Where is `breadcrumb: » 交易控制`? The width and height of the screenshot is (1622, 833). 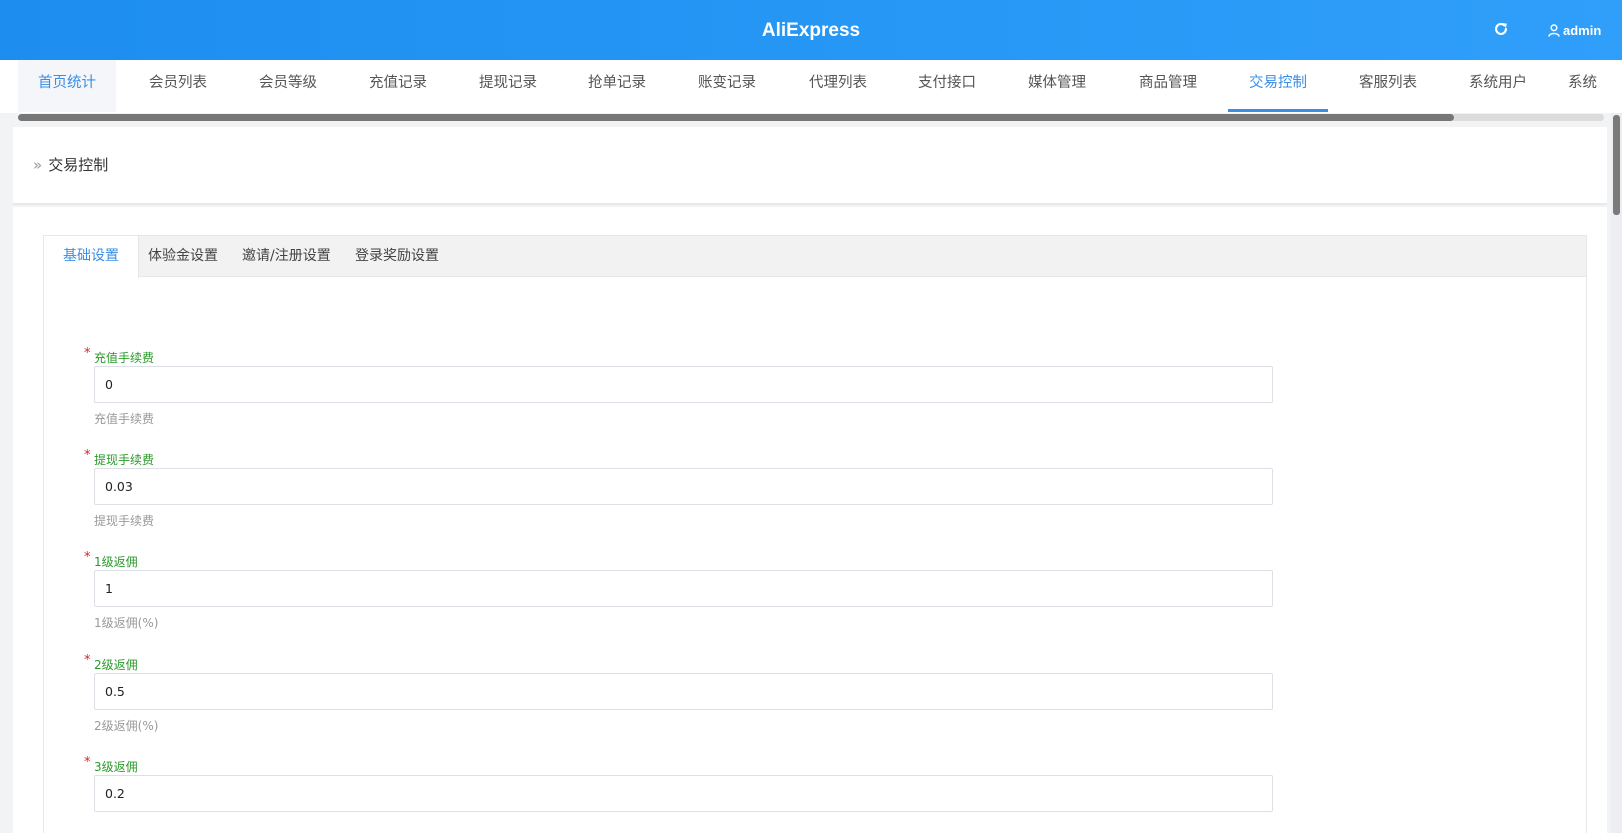
breadcrumb: » 交易控制 is located at coordinates (70, 164).